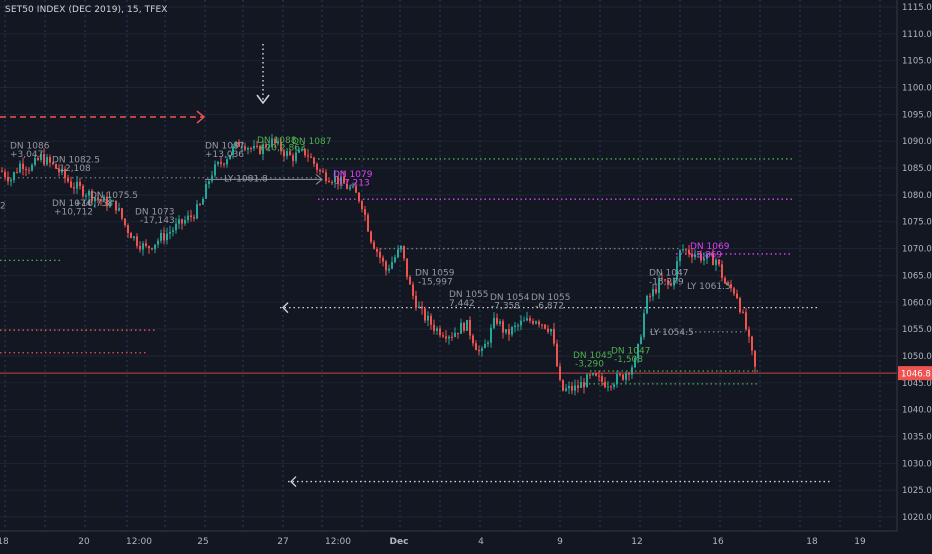  I want to click on annotation-label: 7,442, so click(462, 304).